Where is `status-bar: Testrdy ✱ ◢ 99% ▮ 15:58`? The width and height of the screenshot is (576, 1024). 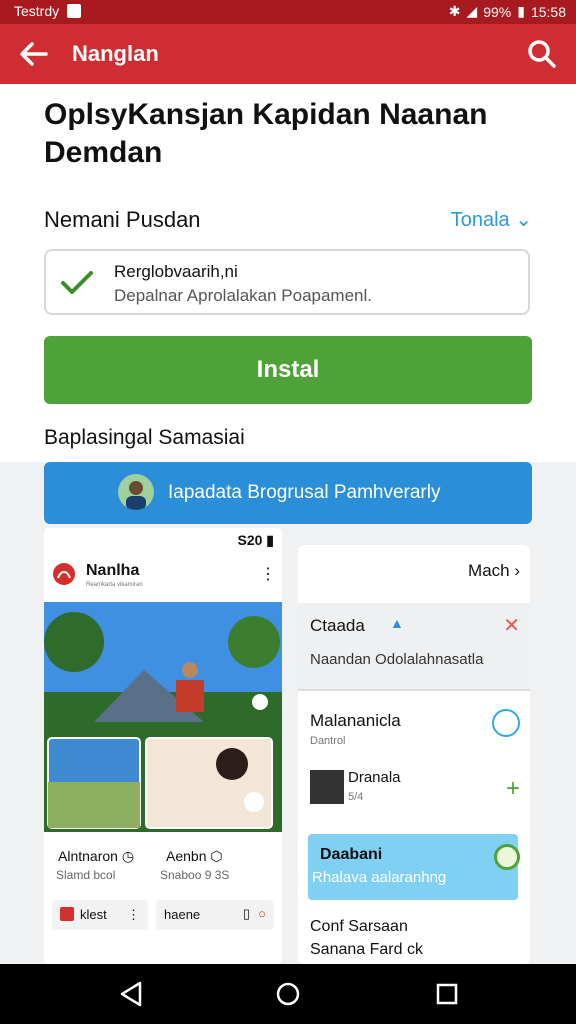
status-bar: Testrdy ✱ ◢ 99% ▮ 15:58 is located at coordinates (288, 12).